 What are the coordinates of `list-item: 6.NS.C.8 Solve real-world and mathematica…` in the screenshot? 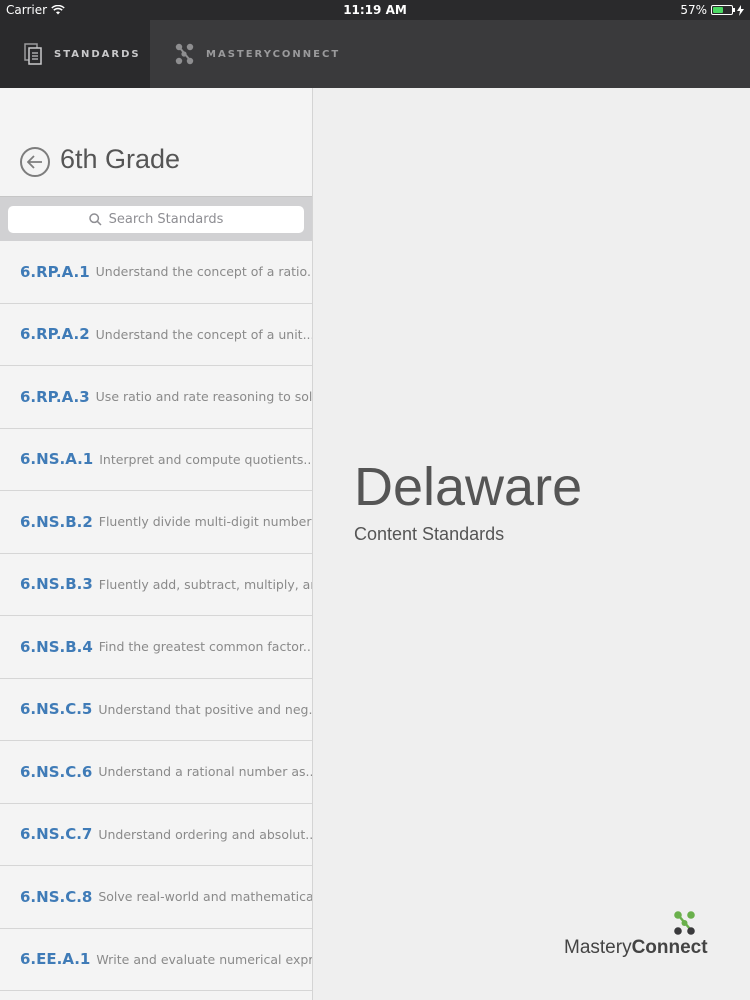 It's located at (156, 897).